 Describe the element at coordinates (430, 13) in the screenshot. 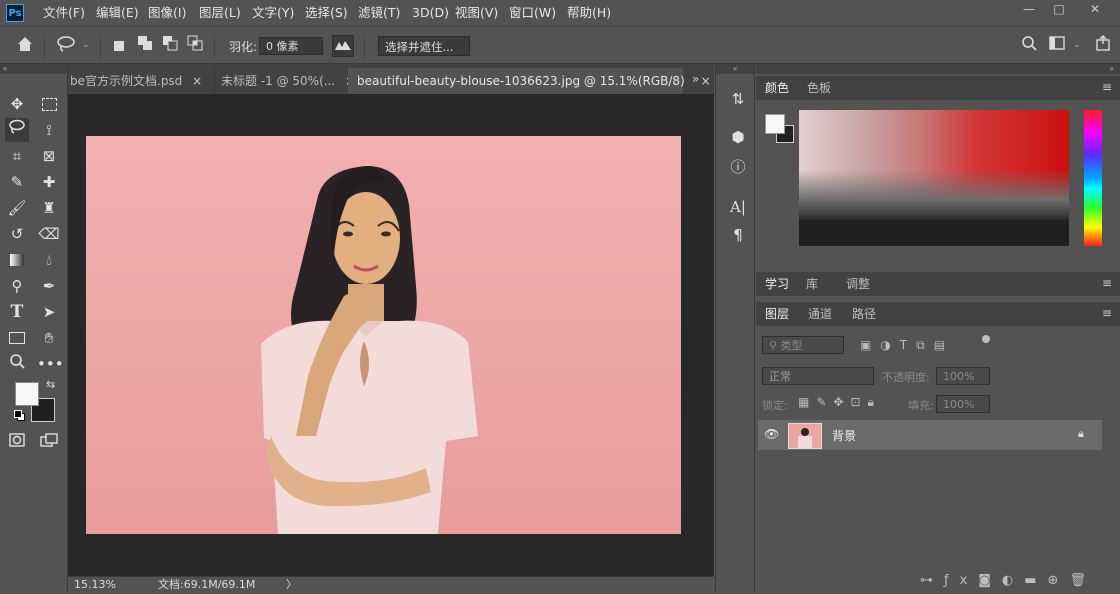

I see `menu-3d: 3D(D)` at that location.